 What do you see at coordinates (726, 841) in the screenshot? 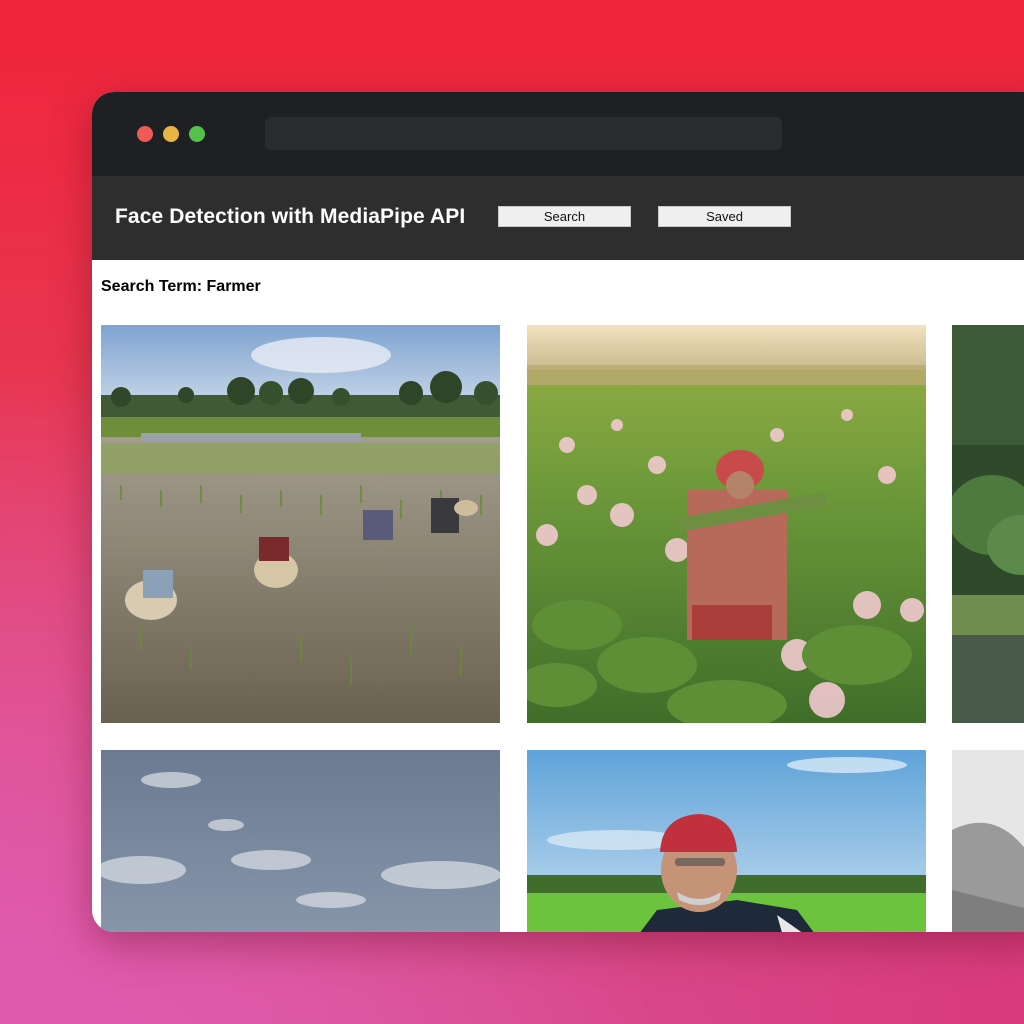
I see `result-image-farmer-red-cap` at bounding box center [726, 841].